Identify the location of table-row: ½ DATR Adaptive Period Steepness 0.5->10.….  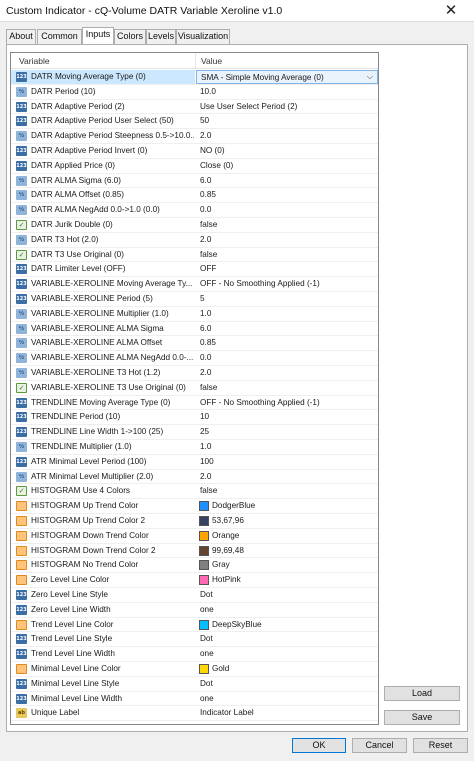
(194, 136).